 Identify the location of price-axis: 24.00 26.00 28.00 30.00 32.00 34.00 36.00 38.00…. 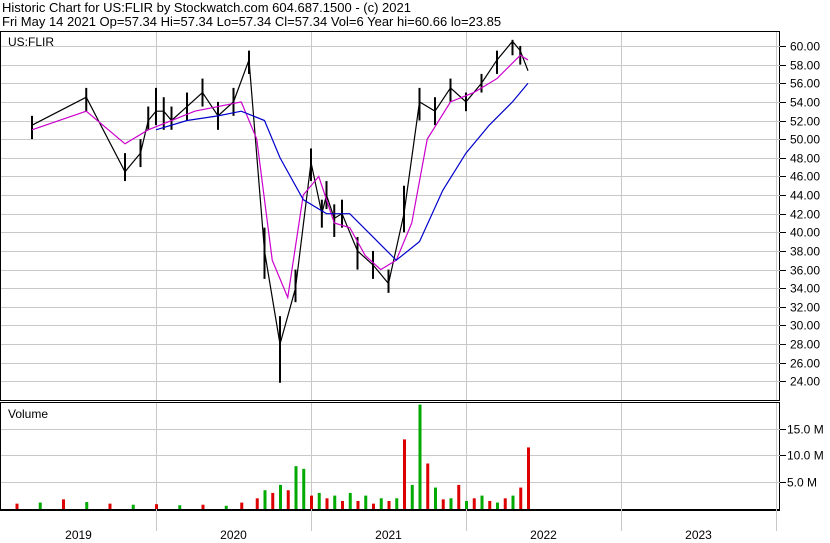
(800, 214).